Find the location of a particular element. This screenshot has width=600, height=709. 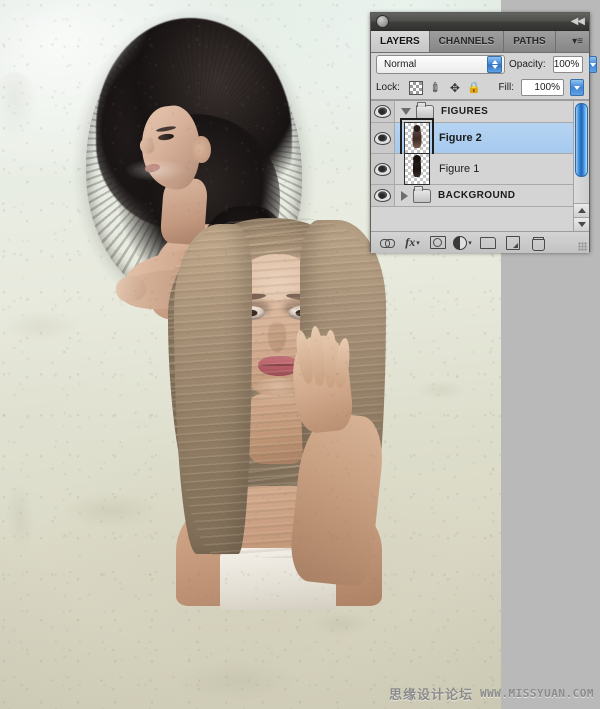

chain-link-icon is located at coordinates (387, 243).